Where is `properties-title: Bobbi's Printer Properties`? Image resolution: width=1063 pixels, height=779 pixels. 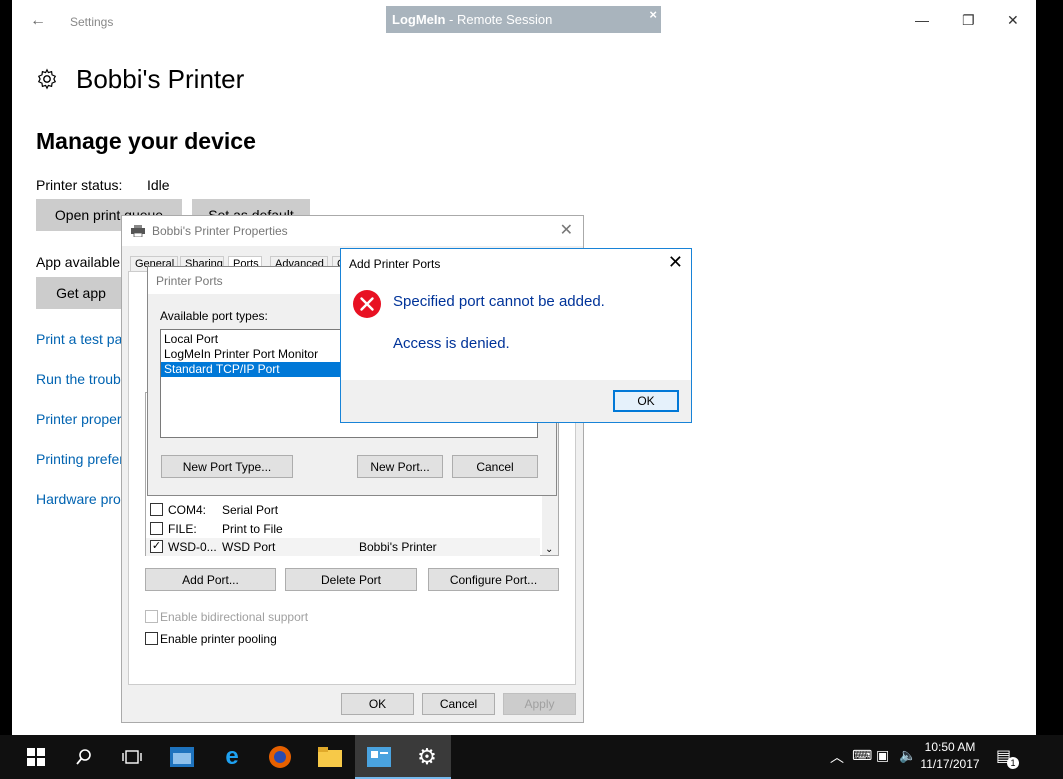 properties-title: Bobbi's Printer Properties is located at coordinates (220, 231).